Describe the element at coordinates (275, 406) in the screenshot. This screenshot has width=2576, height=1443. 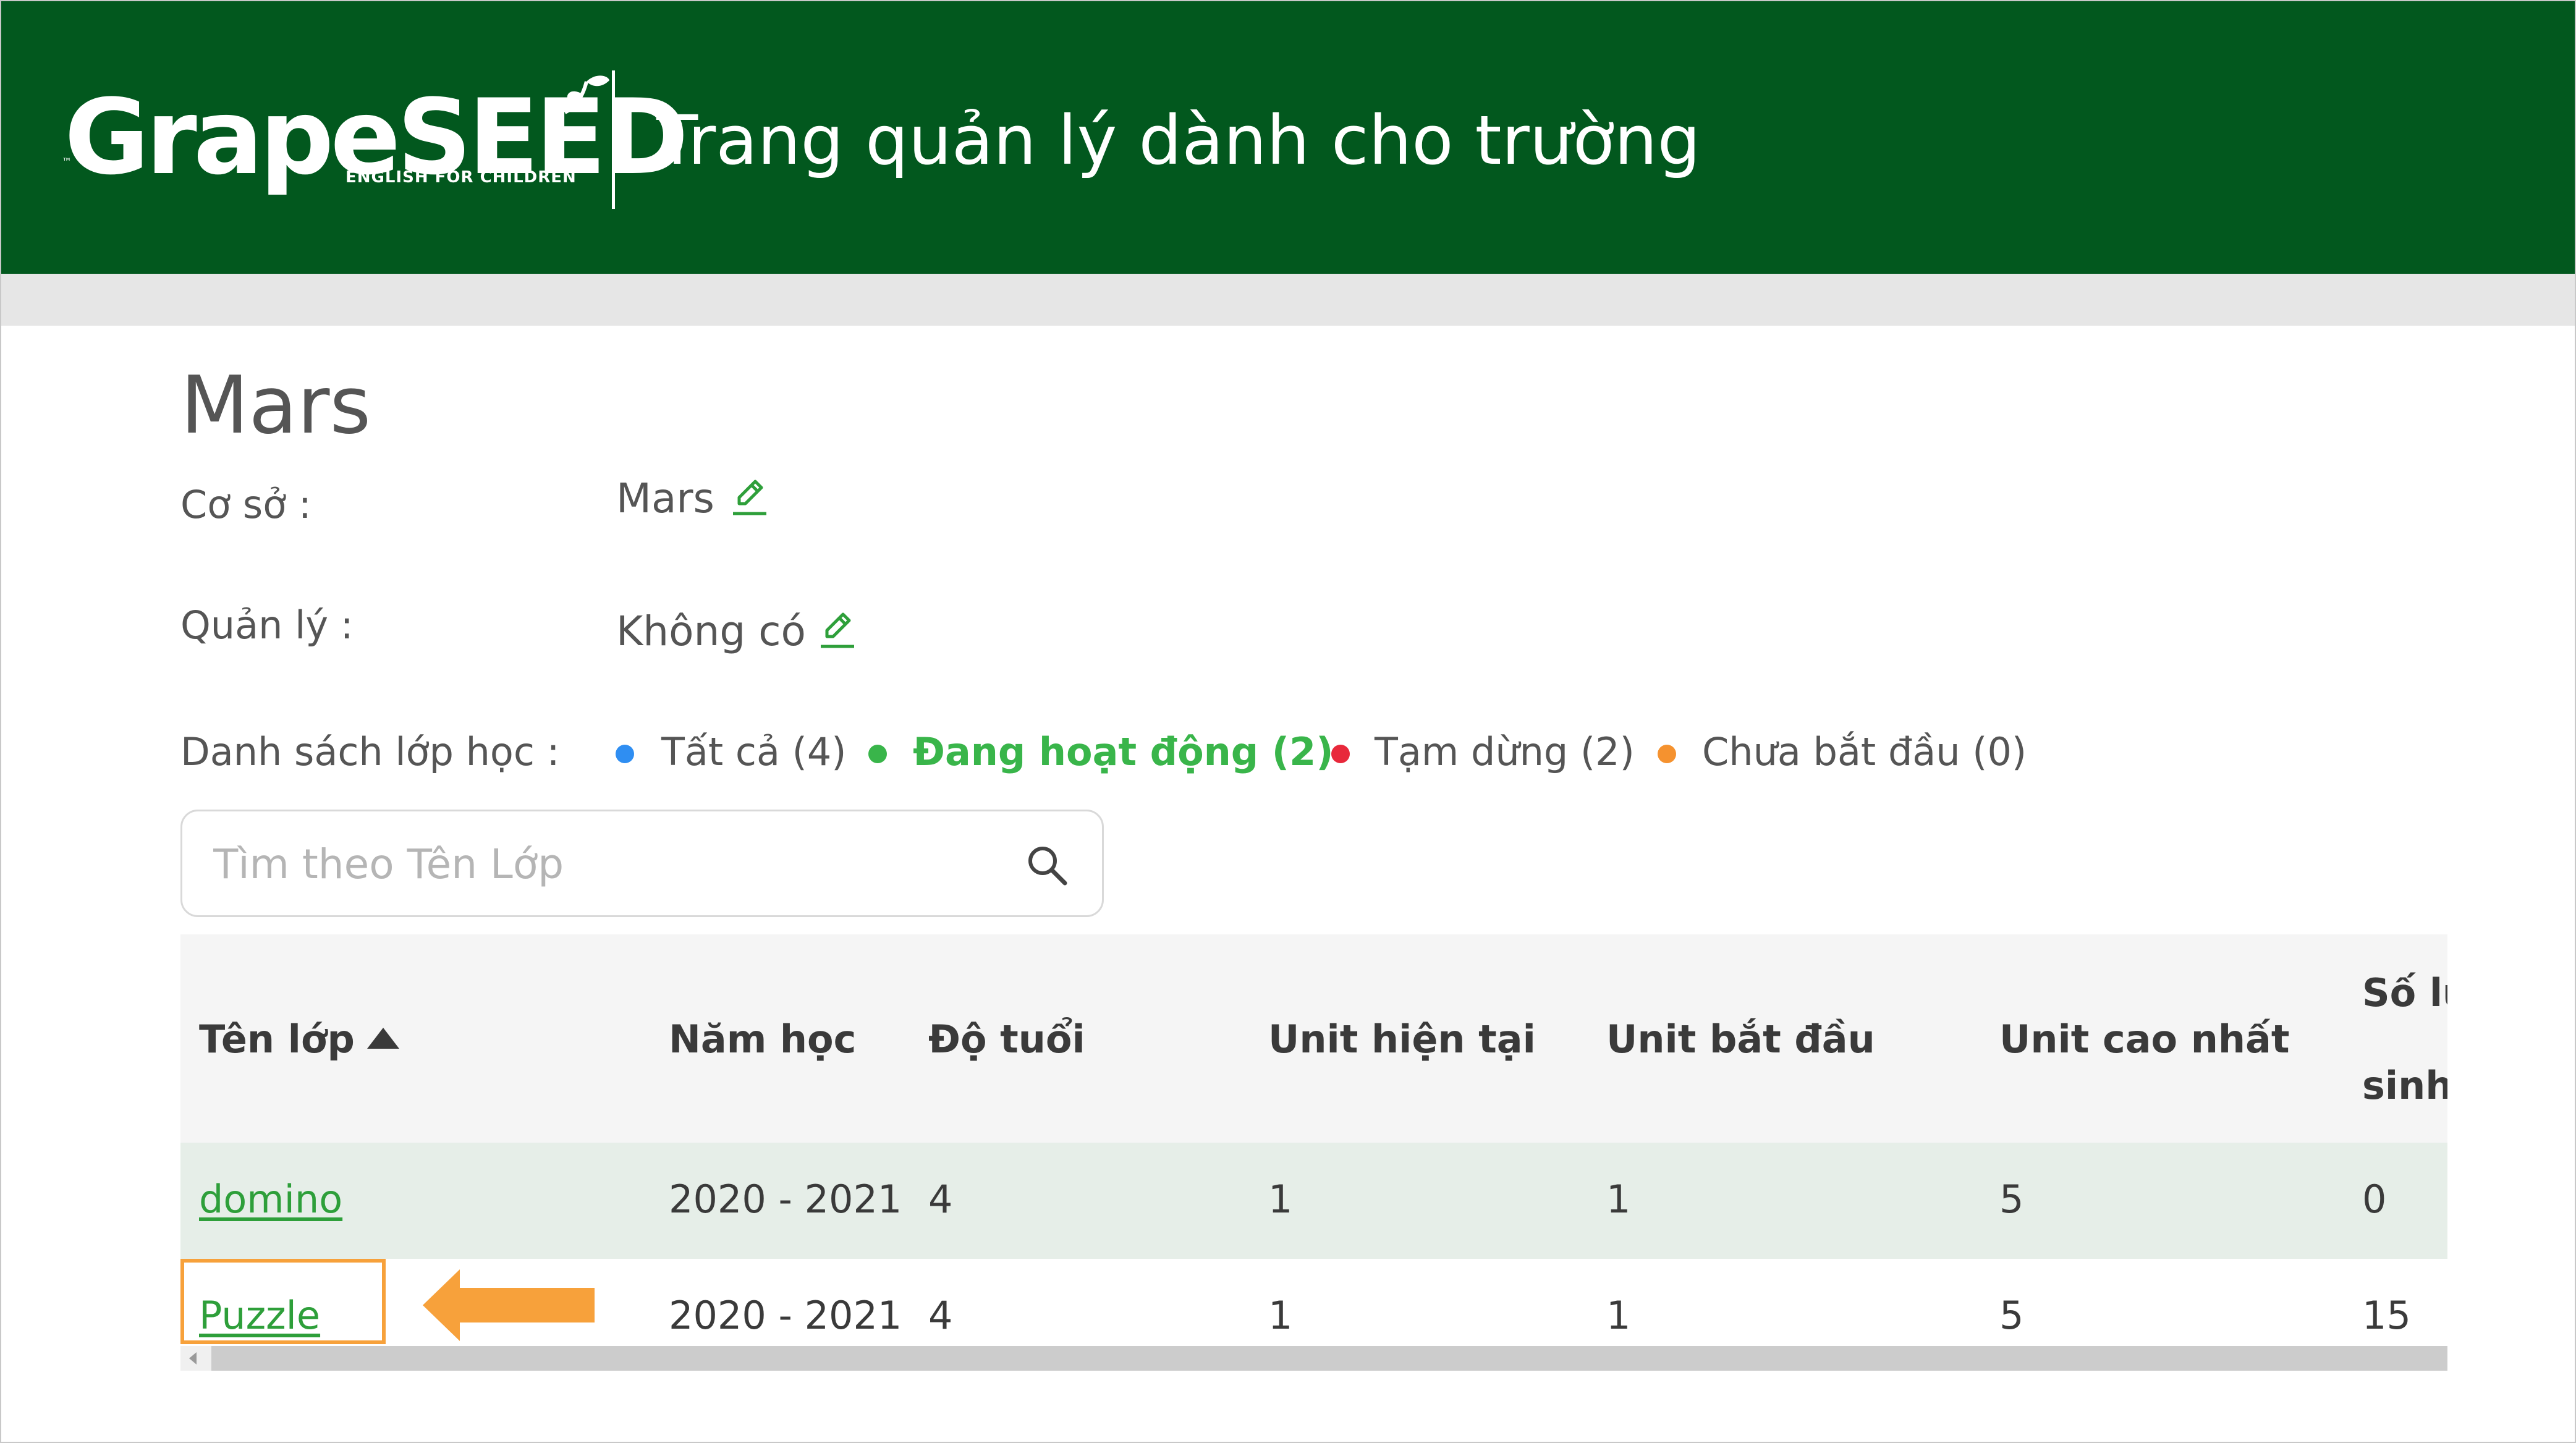
I see `school-title: Mars` at that location.